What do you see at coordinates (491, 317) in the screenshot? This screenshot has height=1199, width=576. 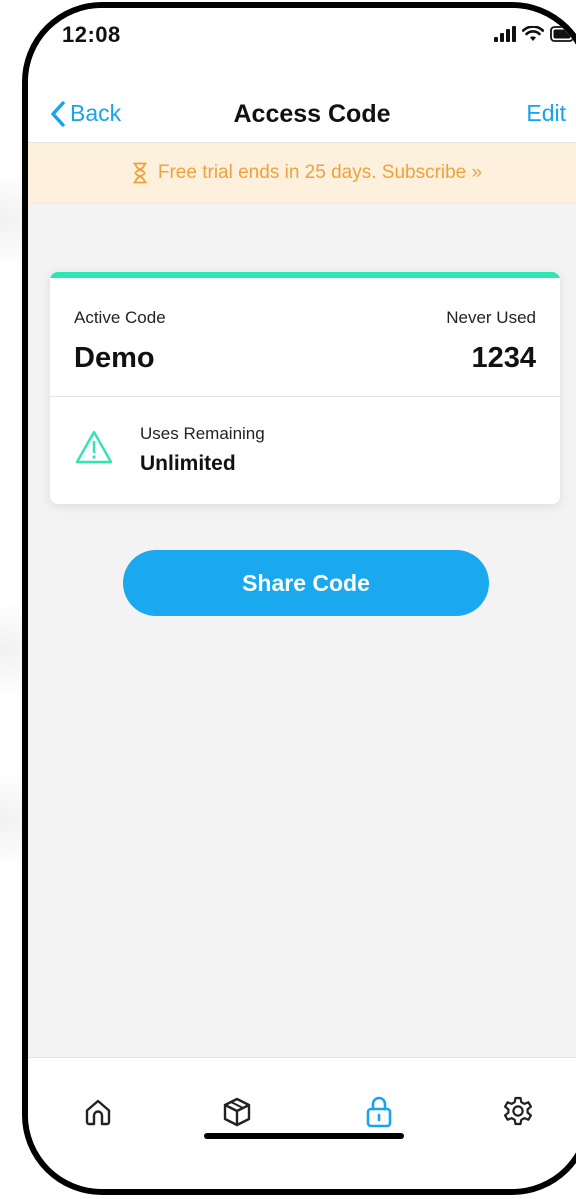 I see `usage-status-label: Never Used` at bounding box center [491, 317].